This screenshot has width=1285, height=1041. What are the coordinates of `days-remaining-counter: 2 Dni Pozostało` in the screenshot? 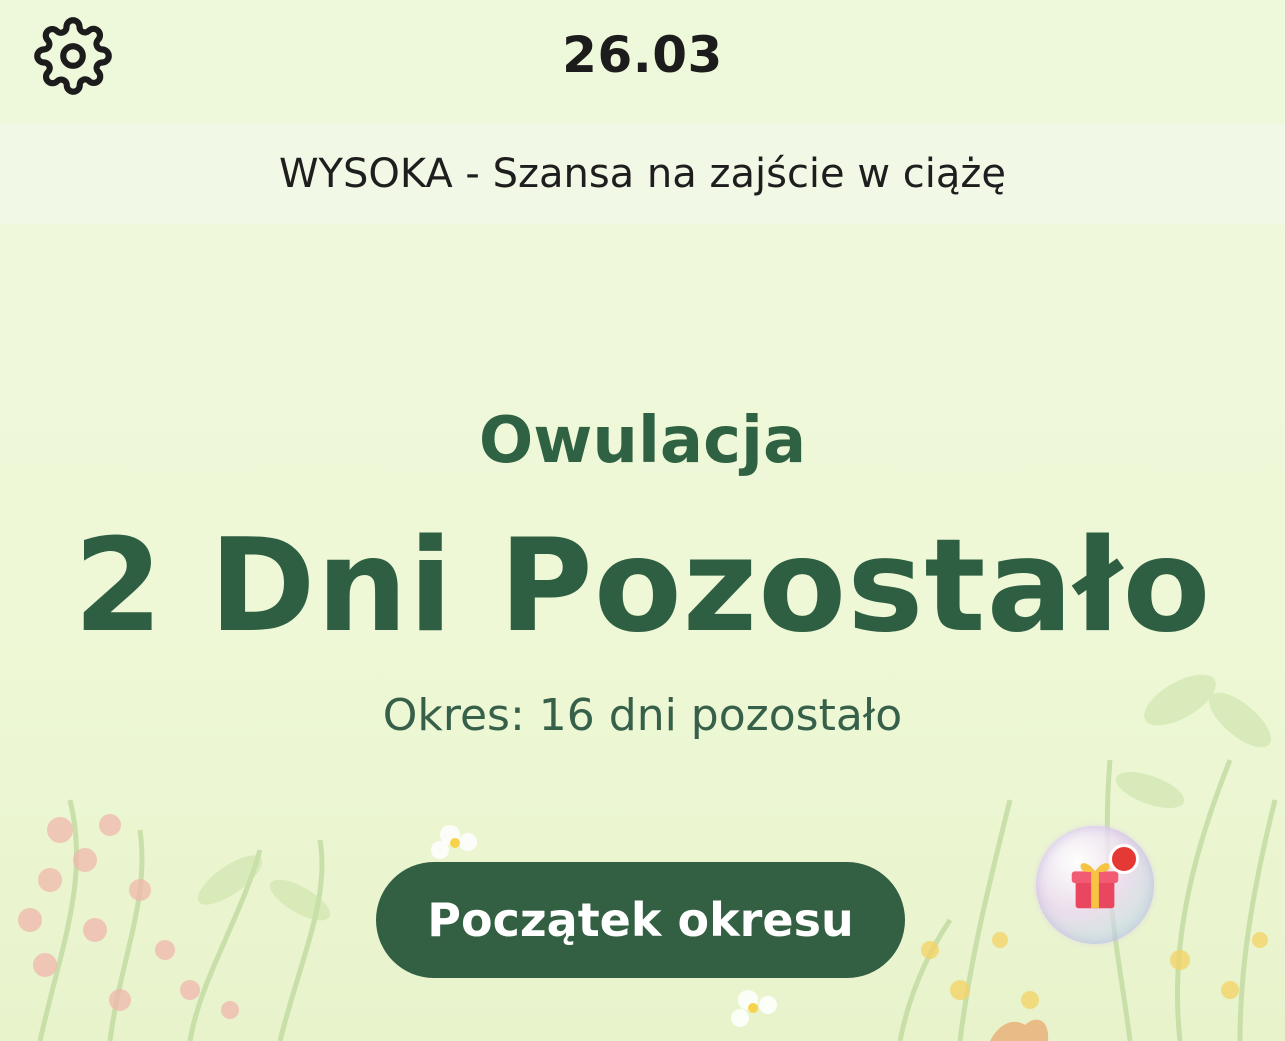 It's located at (642, 586).